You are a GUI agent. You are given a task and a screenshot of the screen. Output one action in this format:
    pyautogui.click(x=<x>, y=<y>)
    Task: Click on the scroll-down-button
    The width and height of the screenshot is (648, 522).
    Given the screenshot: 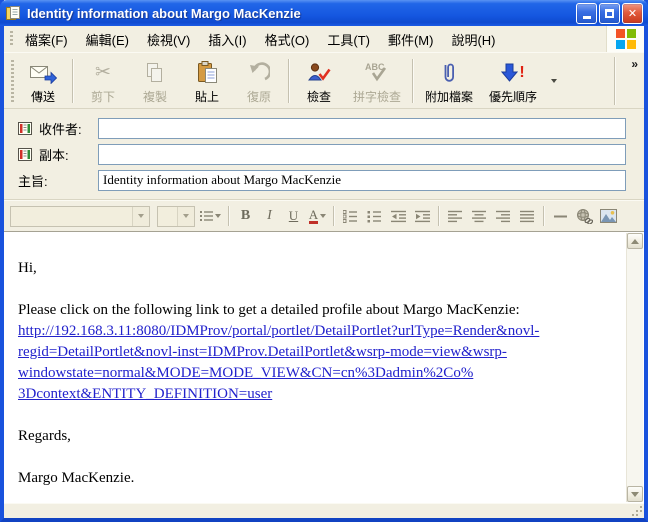 What is the action you would take?
    pyautogui.click(x=635, y=494)
    